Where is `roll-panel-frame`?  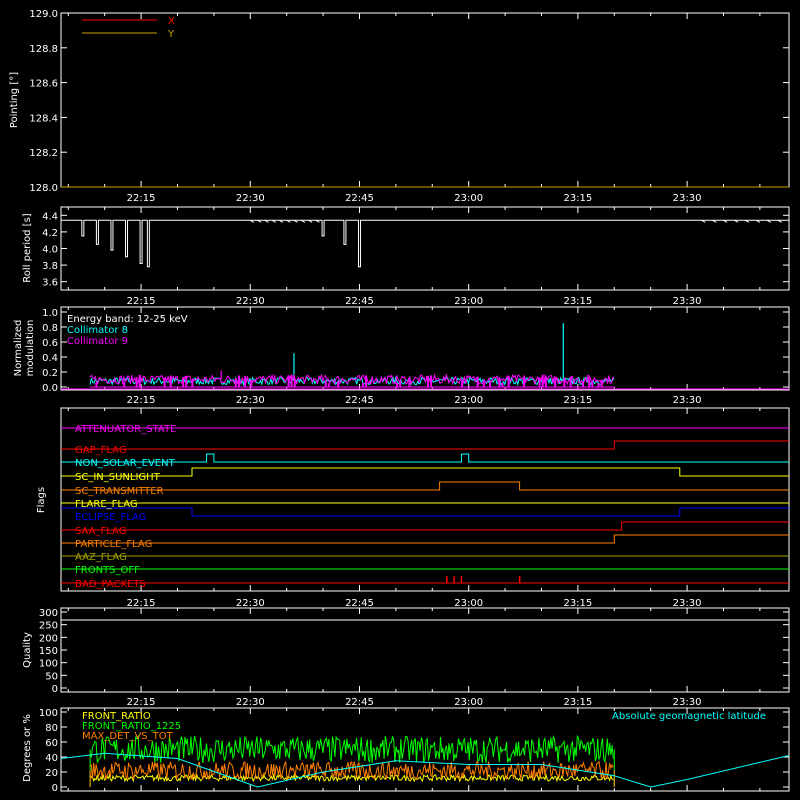 roll-panel-frame is located at coordinates (425, 248).